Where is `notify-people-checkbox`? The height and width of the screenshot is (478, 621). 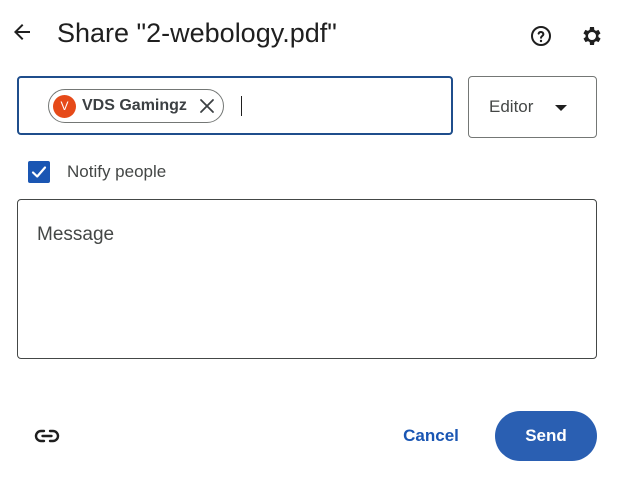
notify-people-checkbox is located at coordinates (39, 172).